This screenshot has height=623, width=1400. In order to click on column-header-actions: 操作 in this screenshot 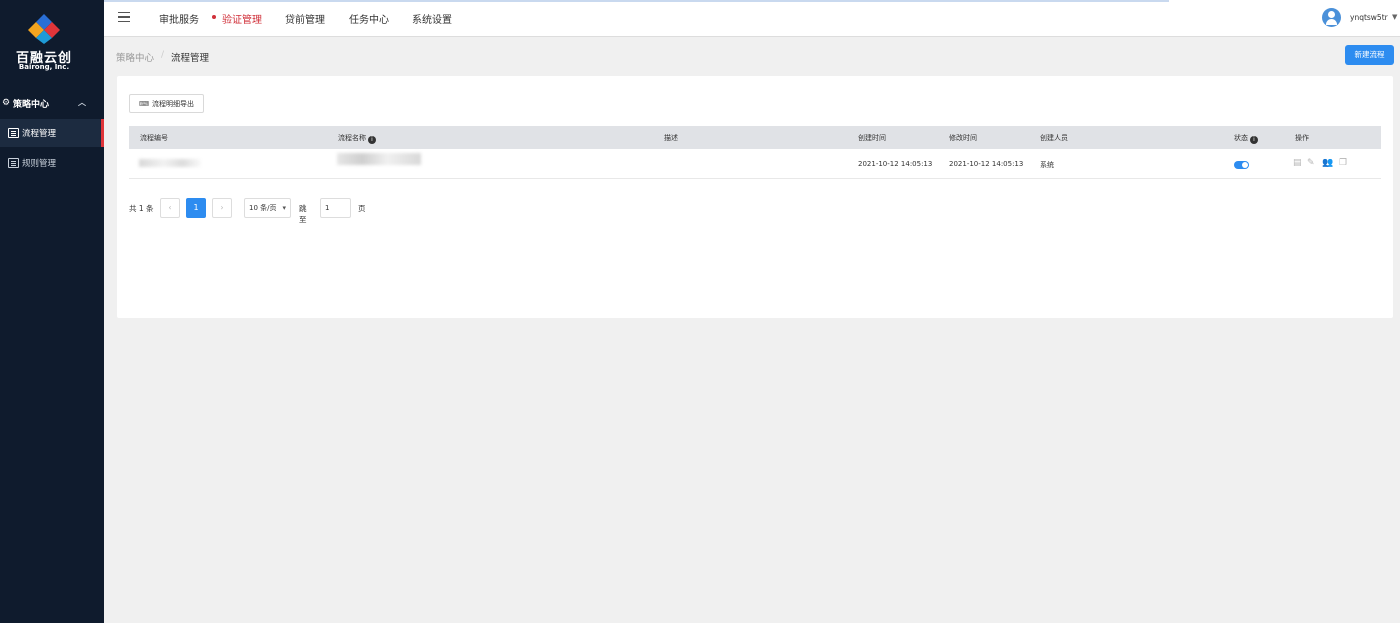, I will do `click(1302, 138)`.